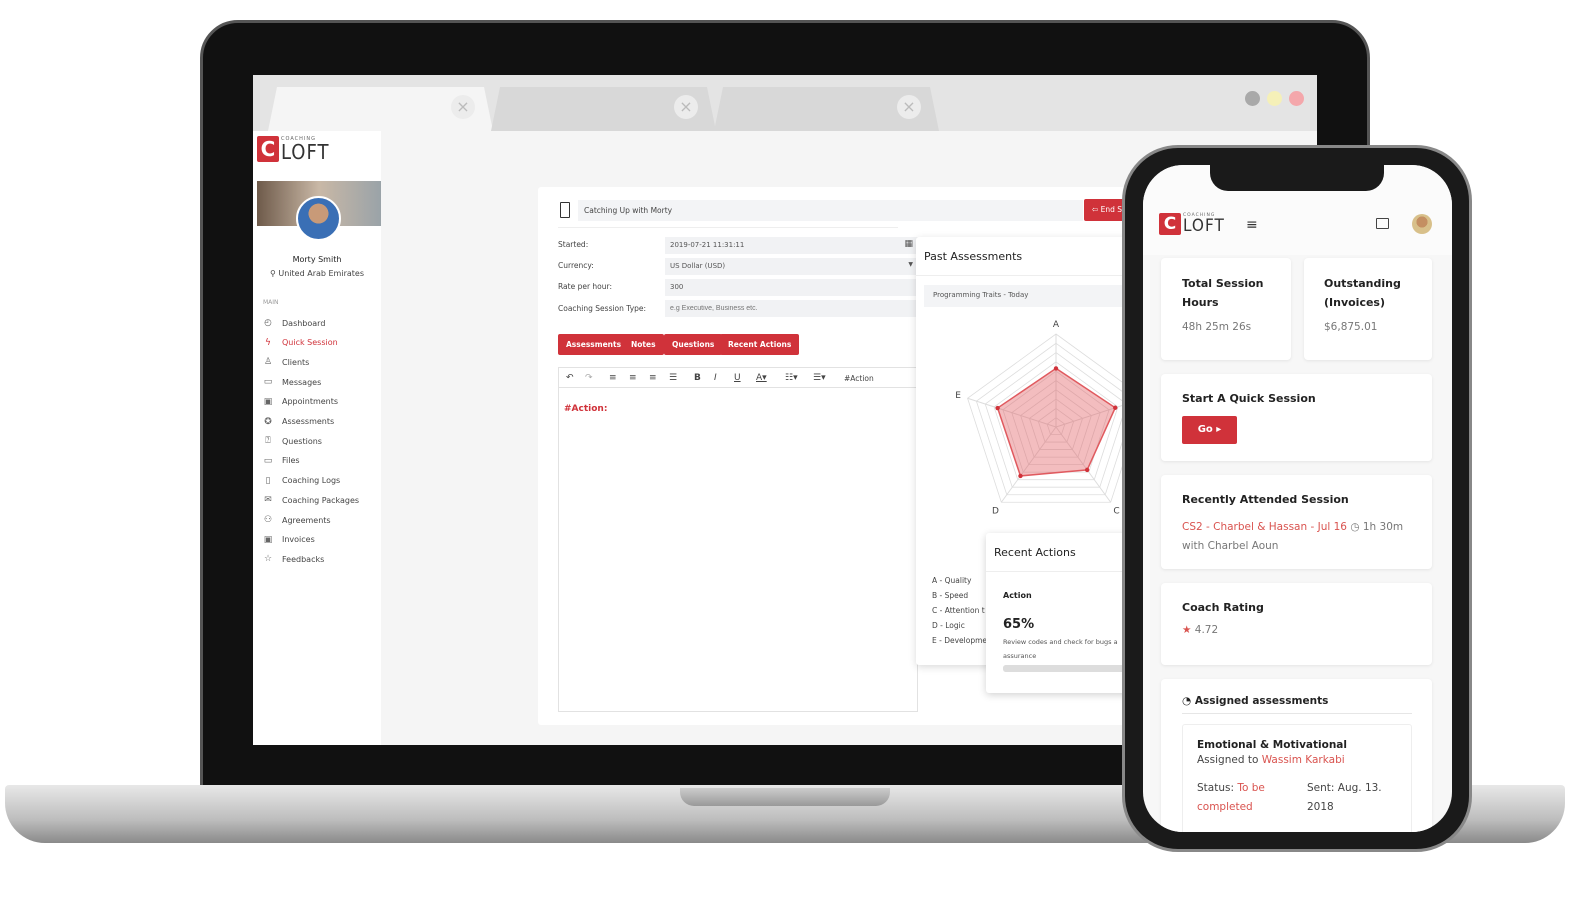 The image size is (1594, 912). I want to click on legend-item: C - Attention t, so click(958, 610).